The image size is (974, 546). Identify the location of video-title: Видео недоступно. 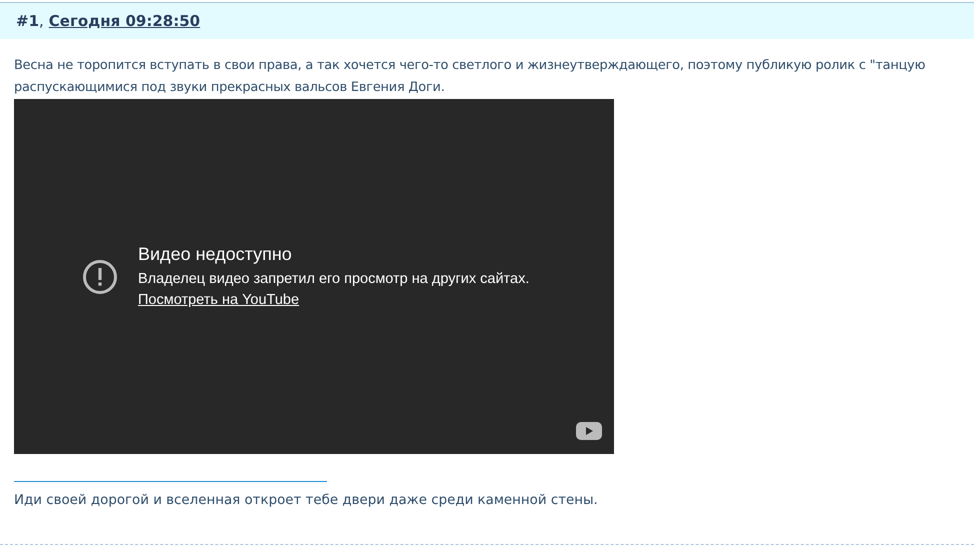
(215, 254).